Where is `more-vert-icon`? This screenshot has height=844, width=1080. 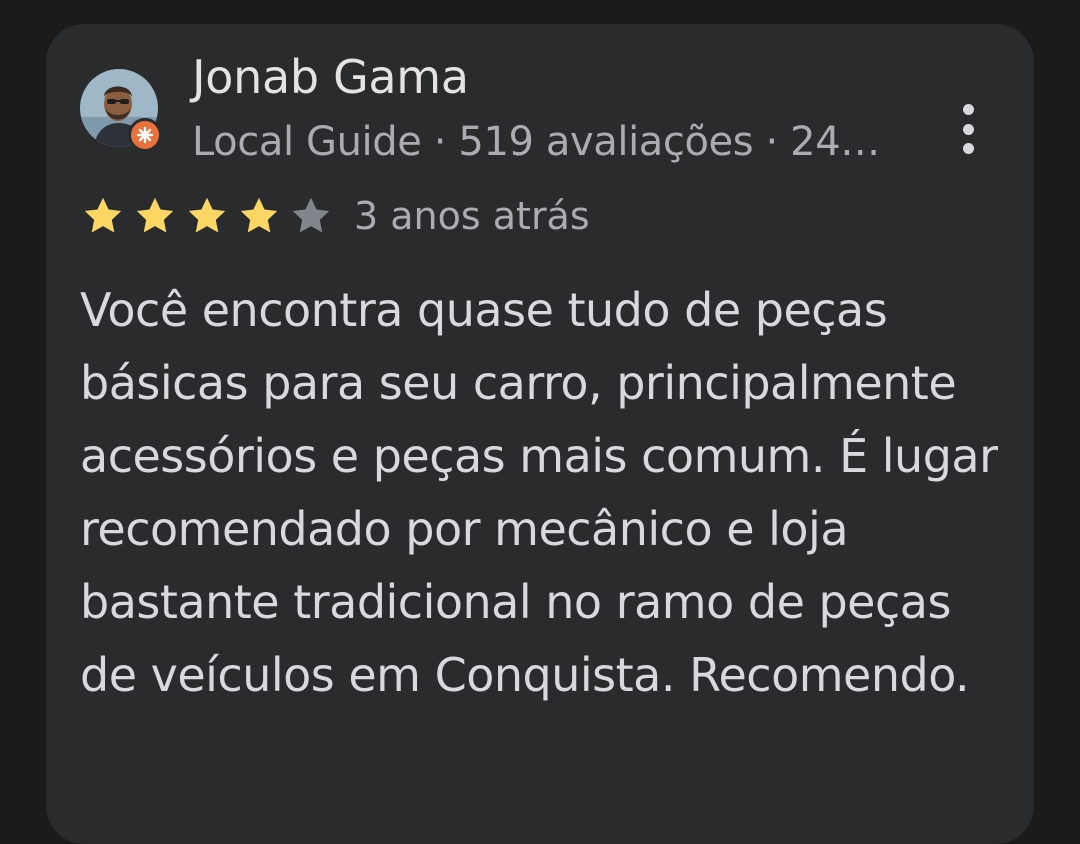 more-vert-icon is located at coordinates (968, 109).